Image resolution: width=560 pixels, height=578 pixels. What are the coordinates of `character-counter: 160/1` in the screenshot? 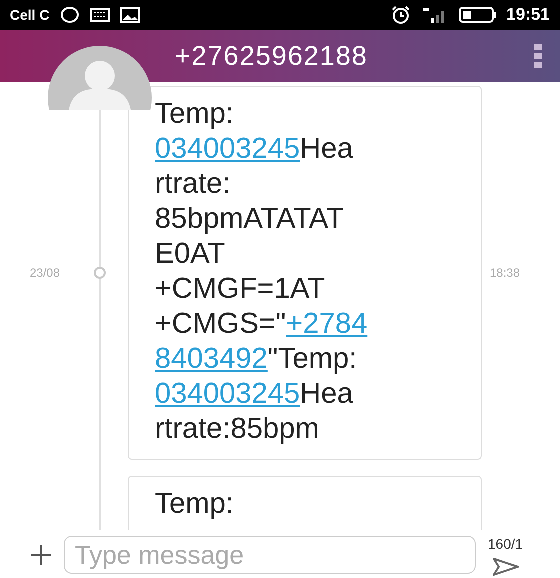 It's located at (506, 544).